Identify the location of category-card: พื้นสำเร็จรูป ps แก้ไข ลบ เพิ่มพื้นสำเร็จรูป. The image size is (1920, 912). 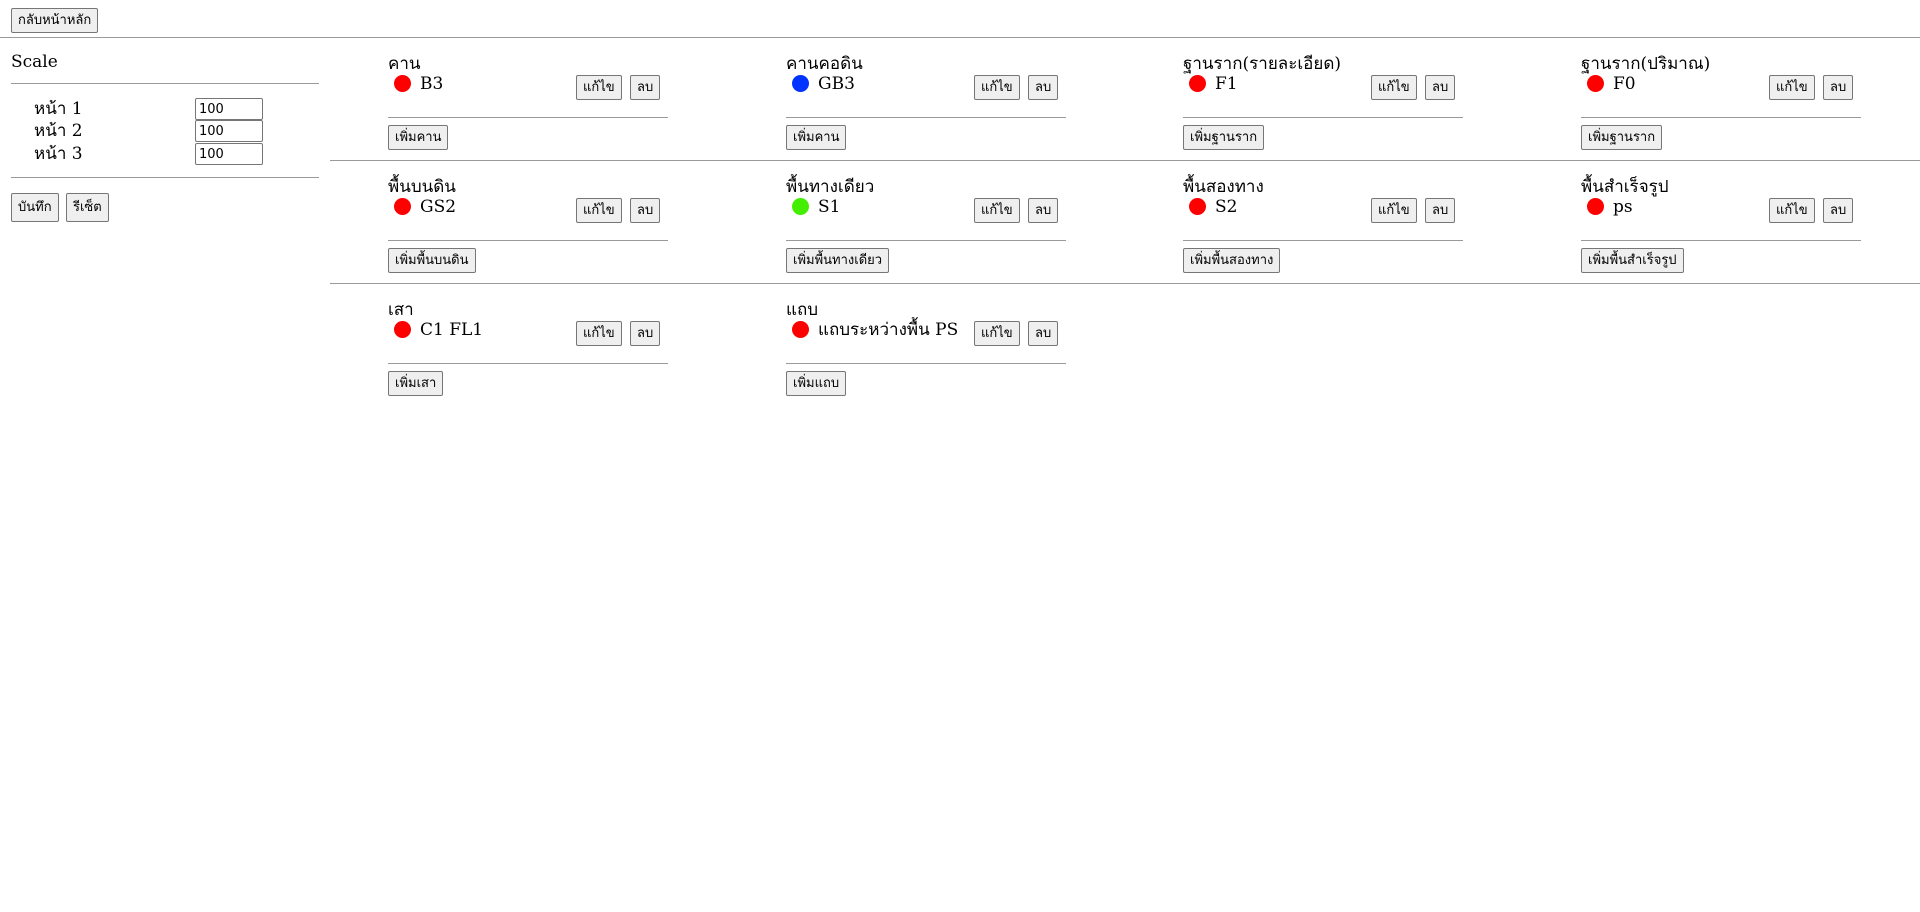
(1721, 218).